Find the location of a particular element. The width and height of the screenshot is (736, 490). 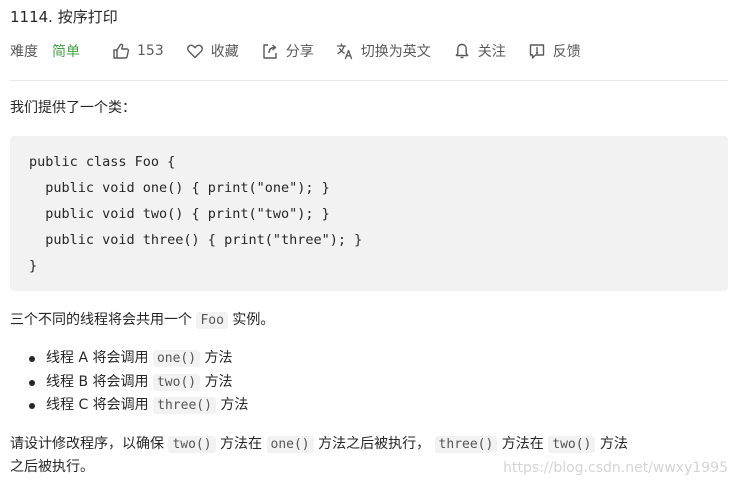

watermark: https://blog.csdn.net/wwxy1995 is located at coordinates (615, 468).